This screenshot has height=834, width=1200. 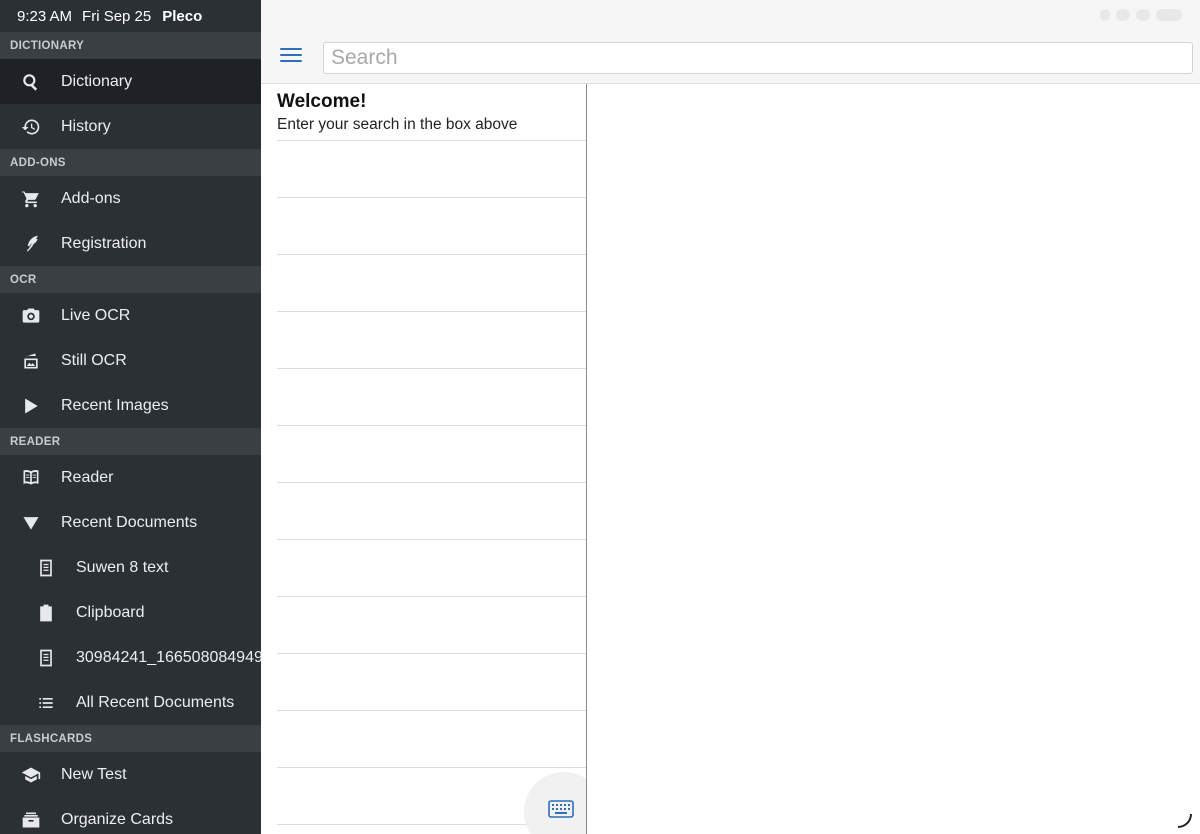 I want to click on status-bar: 9:23 AM Fri Sep 25 Pleco, so click(x=130, y=16).